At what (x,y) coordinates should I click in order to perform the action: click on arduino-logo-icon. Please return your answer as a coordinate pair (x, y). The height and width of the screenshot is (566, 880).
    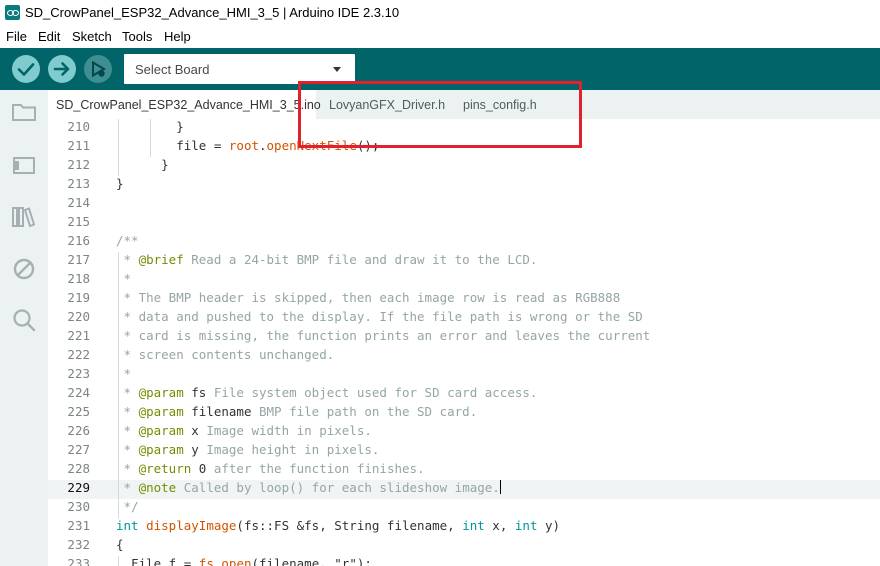
    Looking at the image, I should click on (12, 12).